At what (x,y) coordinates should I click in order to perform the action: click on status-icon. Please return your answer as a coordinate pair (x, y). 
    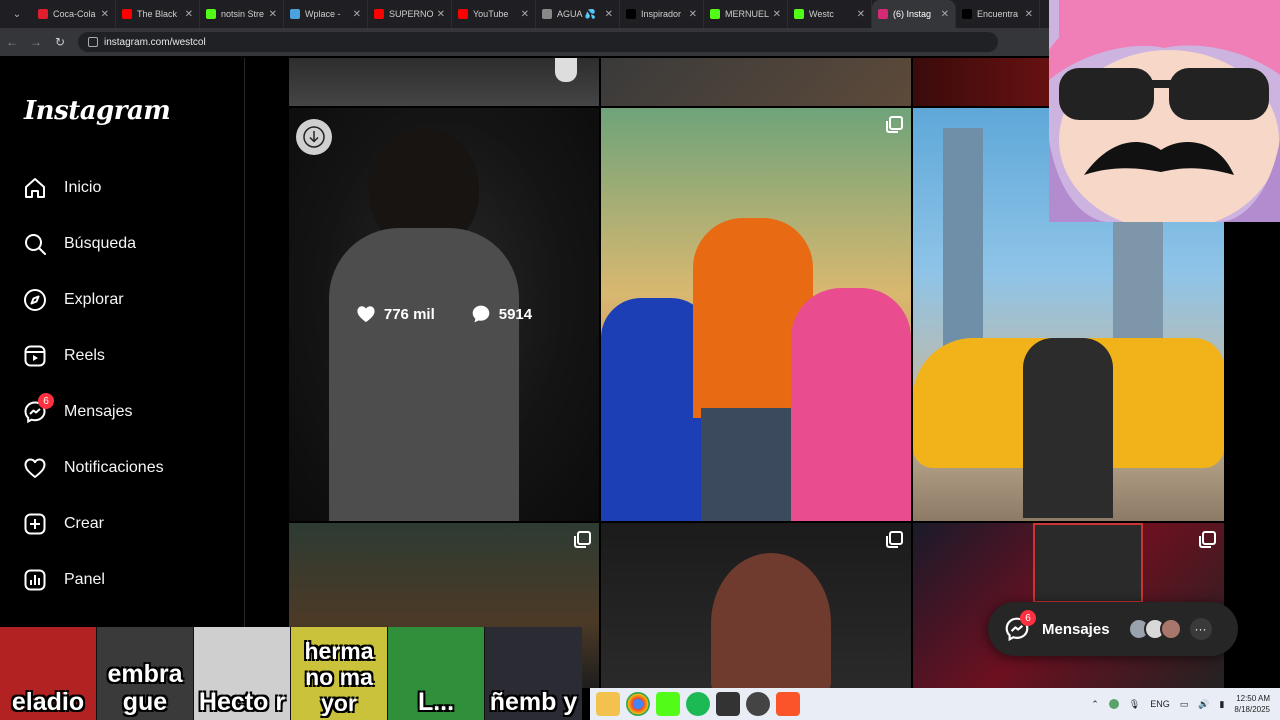
    Looking at the image, I should click on (1113, 704).